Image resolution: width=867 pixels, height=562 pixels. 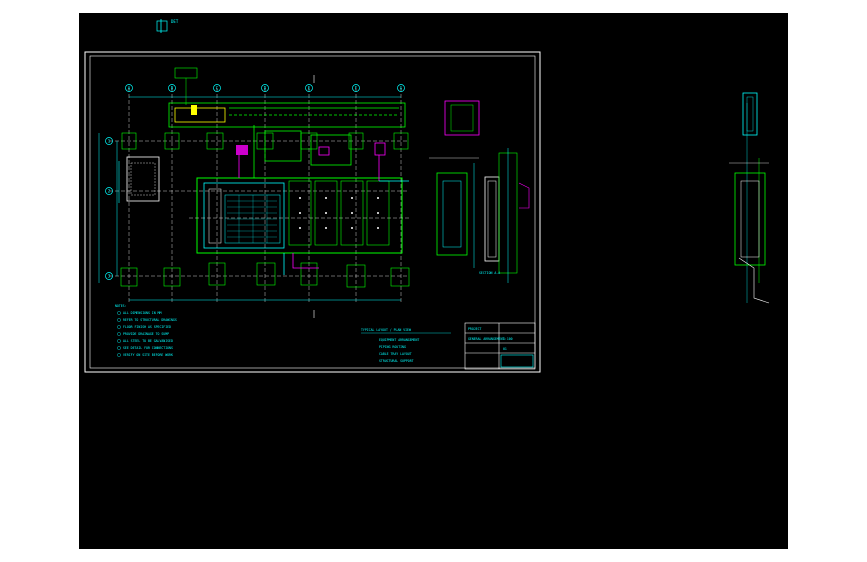 What do you see at coordinates (167, 26) in the screenshot?
I see `top-callout: DET` at bounding box center [167, 26].